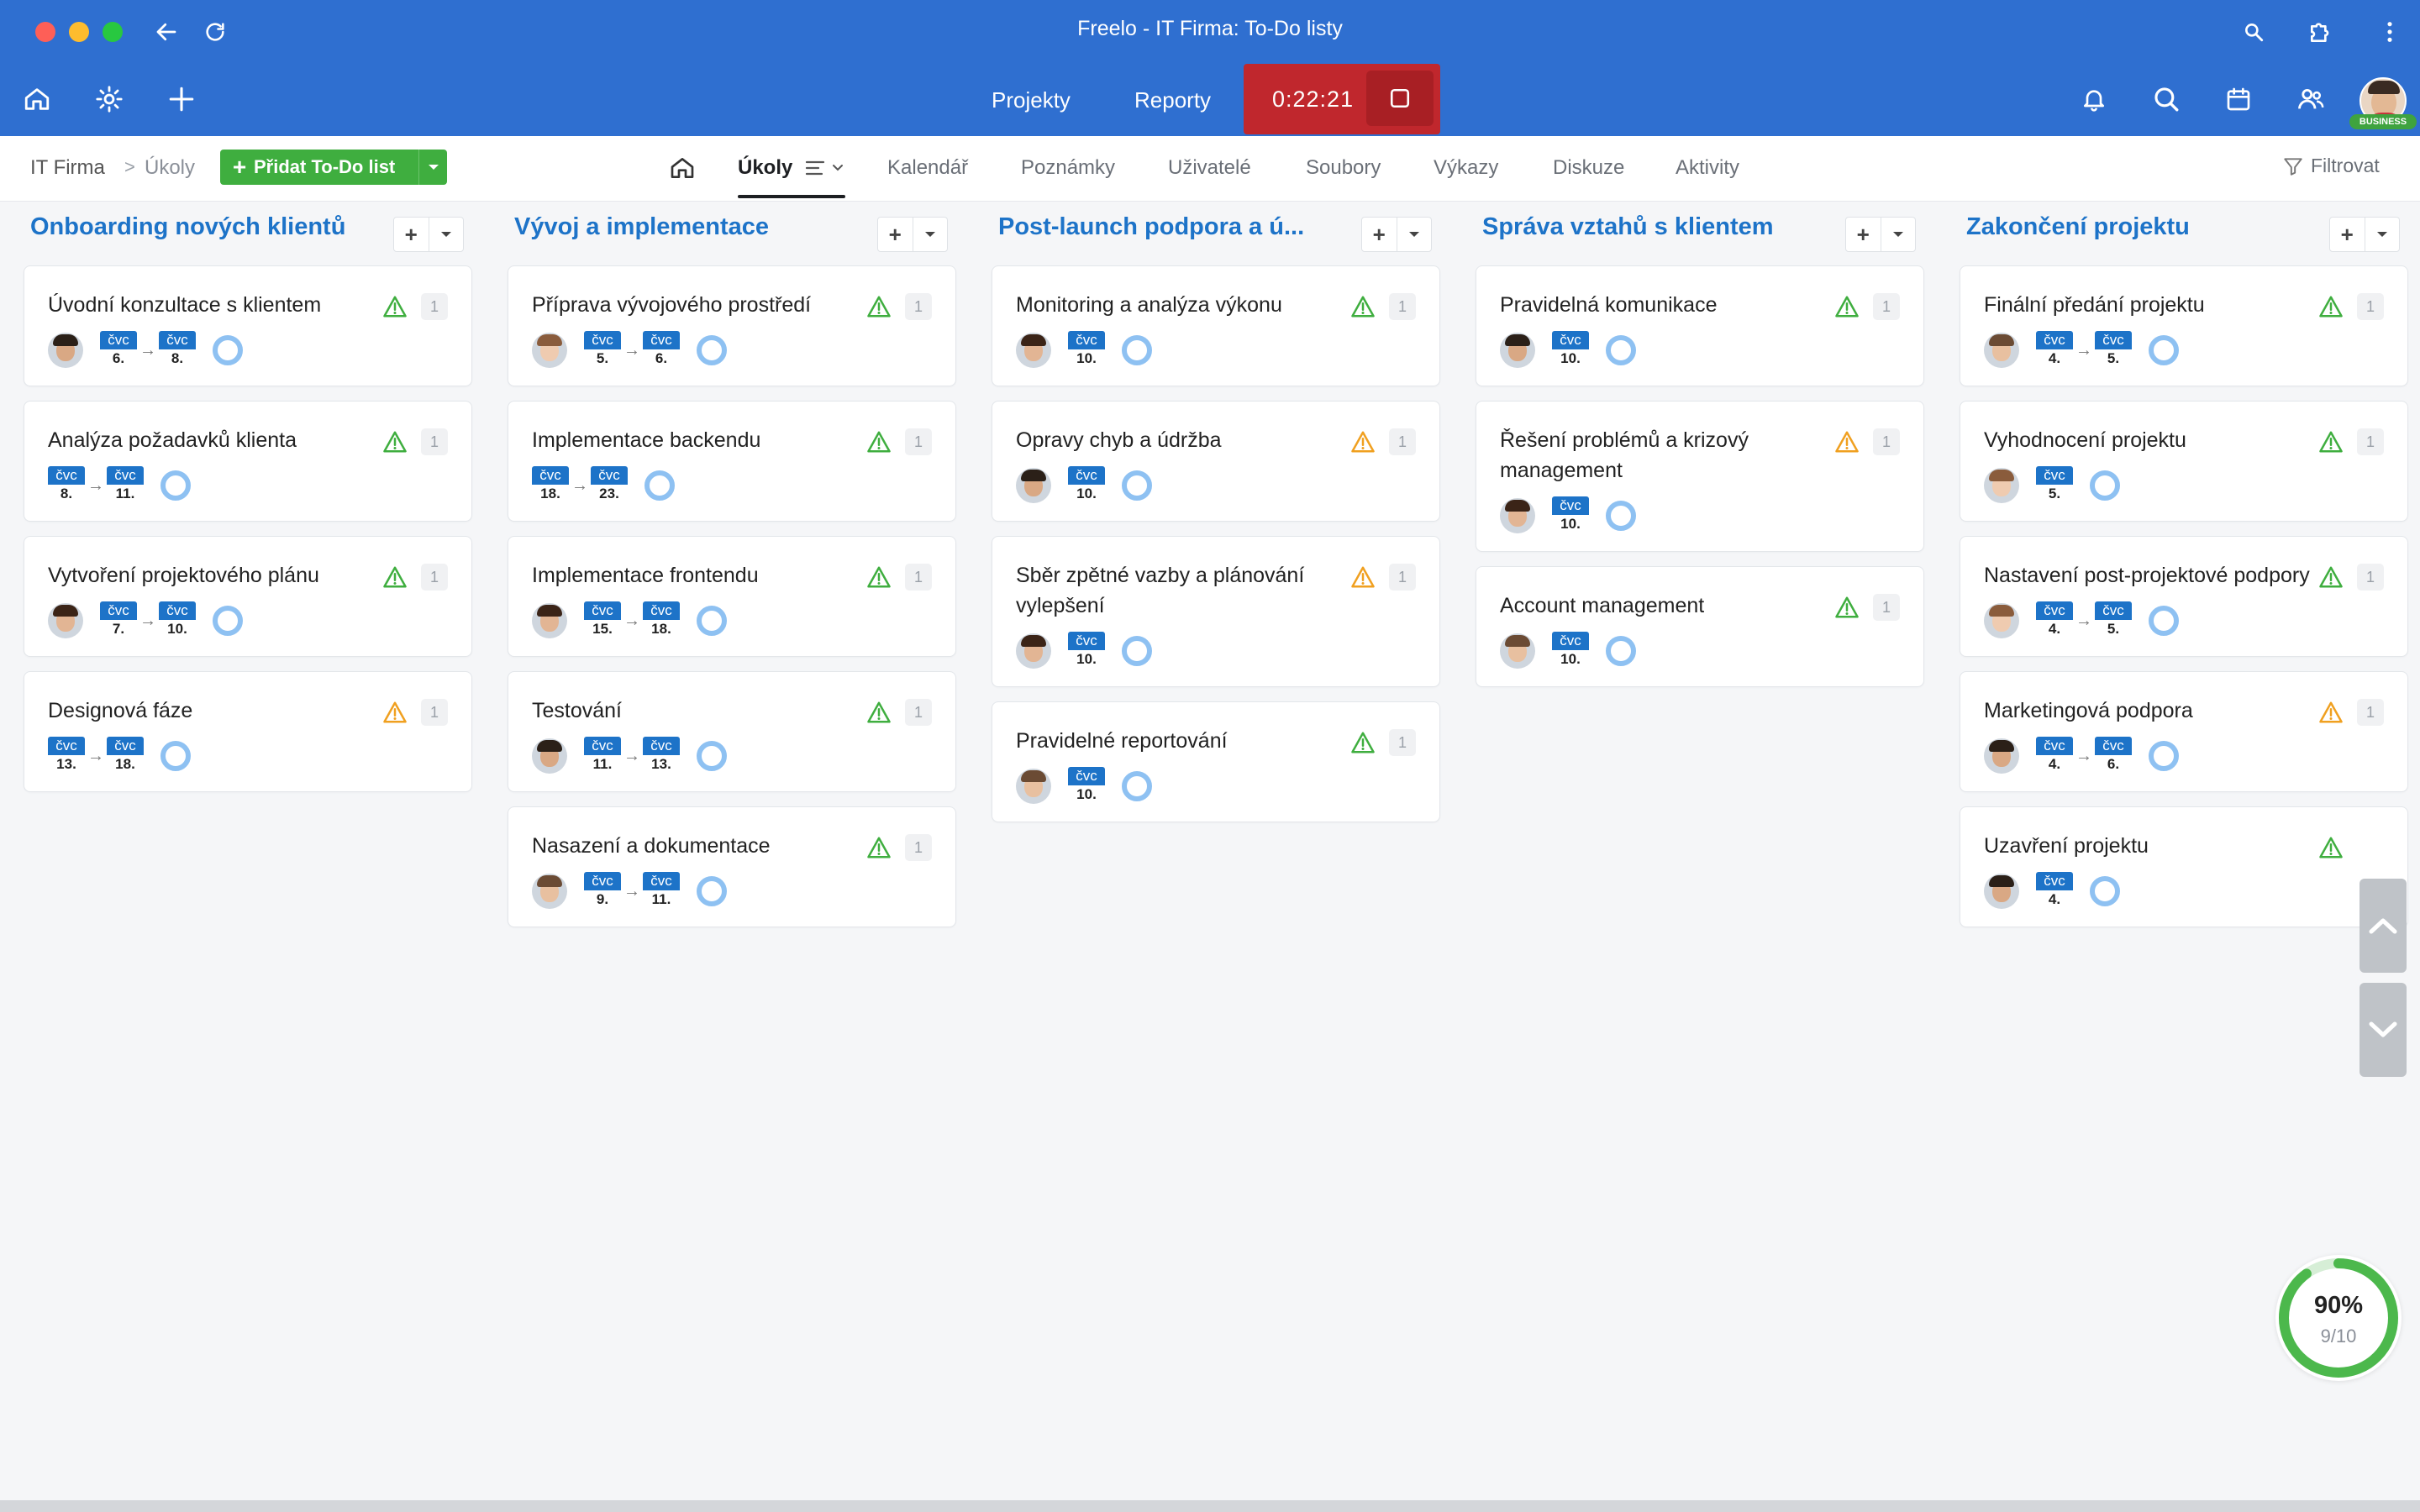 The height and width of the screenshot is (1512, 2420). What do you see at coordinates (1664, 606) in the screenshot?
I see `task-title: Account management` at bounding box center [1664, 606].